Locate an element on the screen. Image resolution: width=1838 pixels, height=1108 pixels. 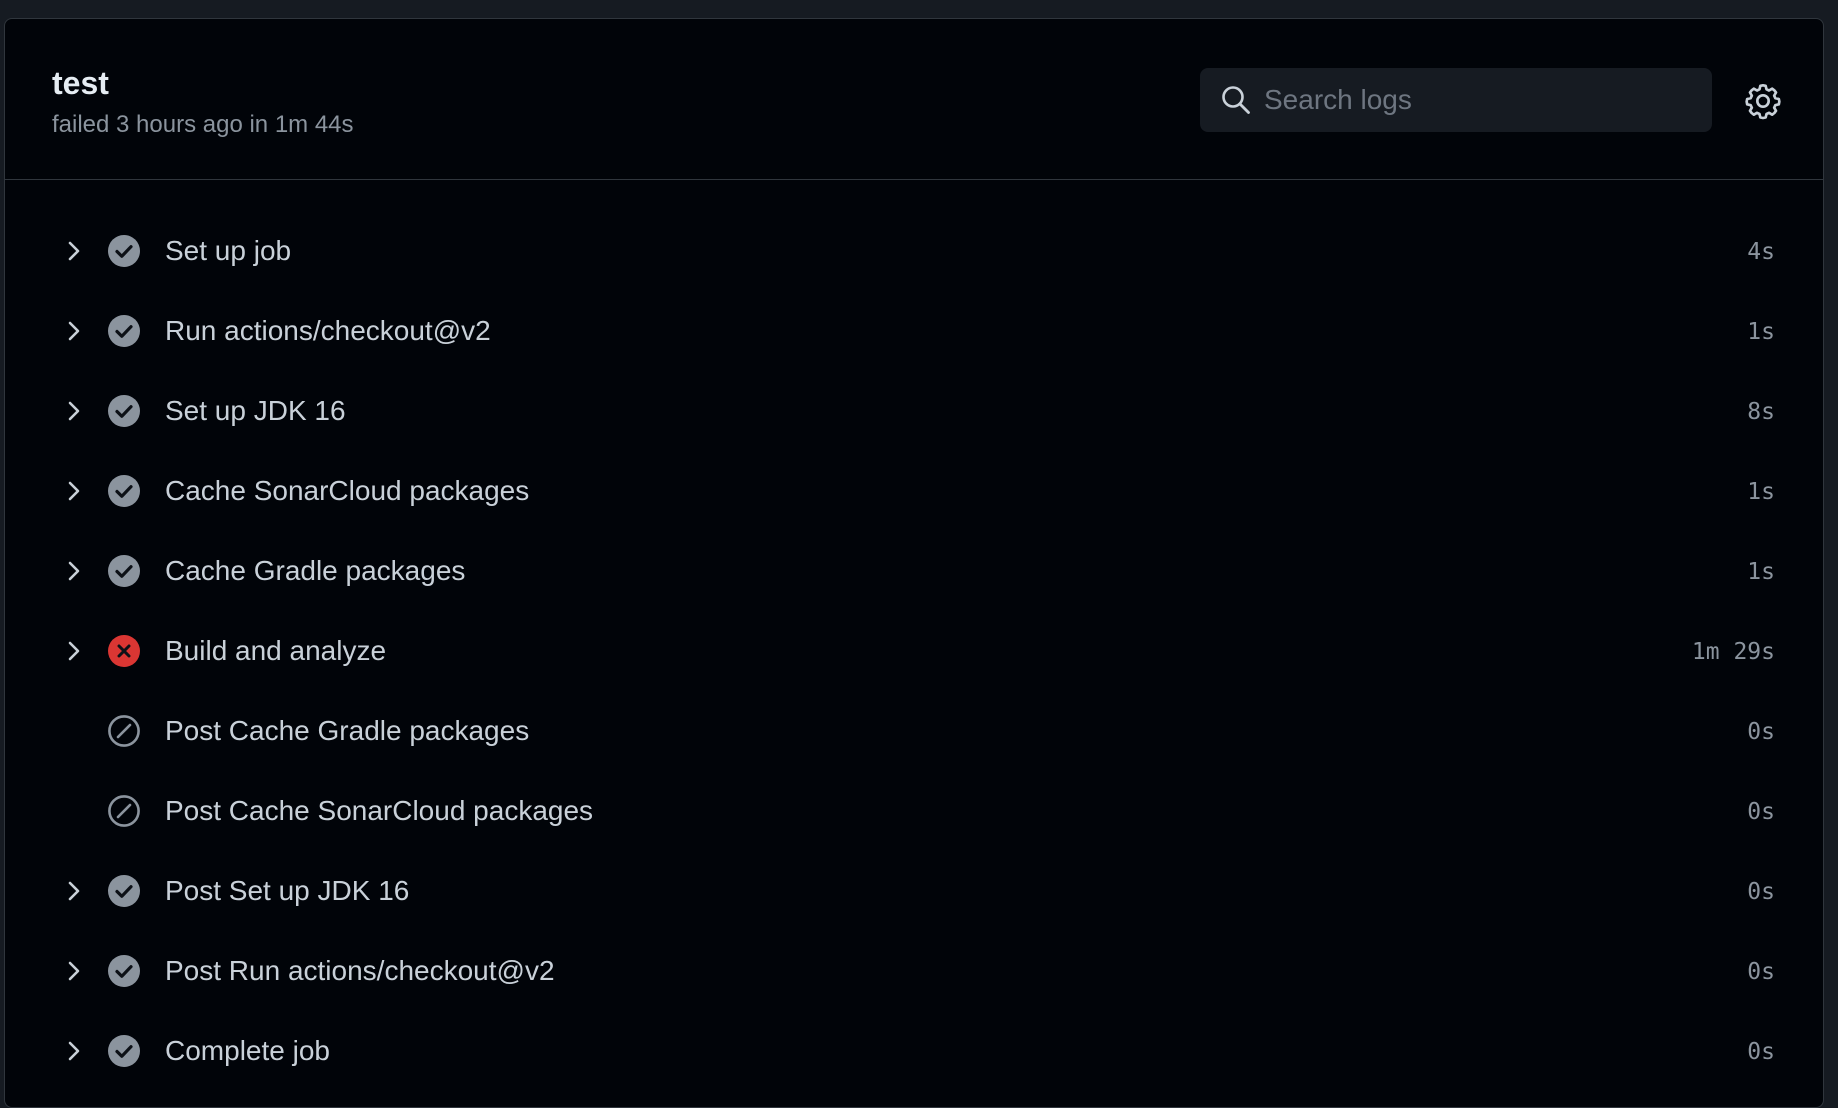
step-row-post-cache-sonarcloud-packages: Post Cache SonarCloud packages 0s is located at coordinates (914, 811).